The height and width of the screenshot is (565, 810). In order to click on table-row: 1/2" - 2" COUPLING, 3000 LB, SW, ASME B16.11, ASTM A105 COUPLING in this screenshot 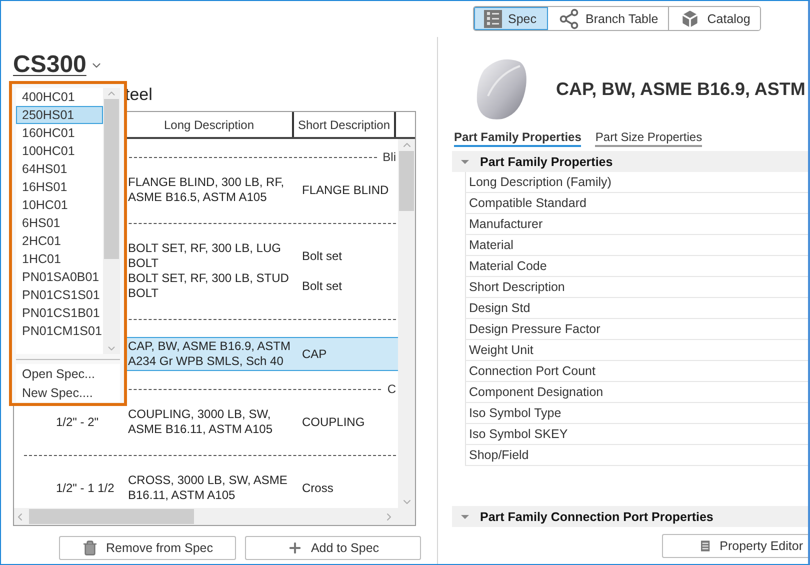, I will do `click(206, 422)`.